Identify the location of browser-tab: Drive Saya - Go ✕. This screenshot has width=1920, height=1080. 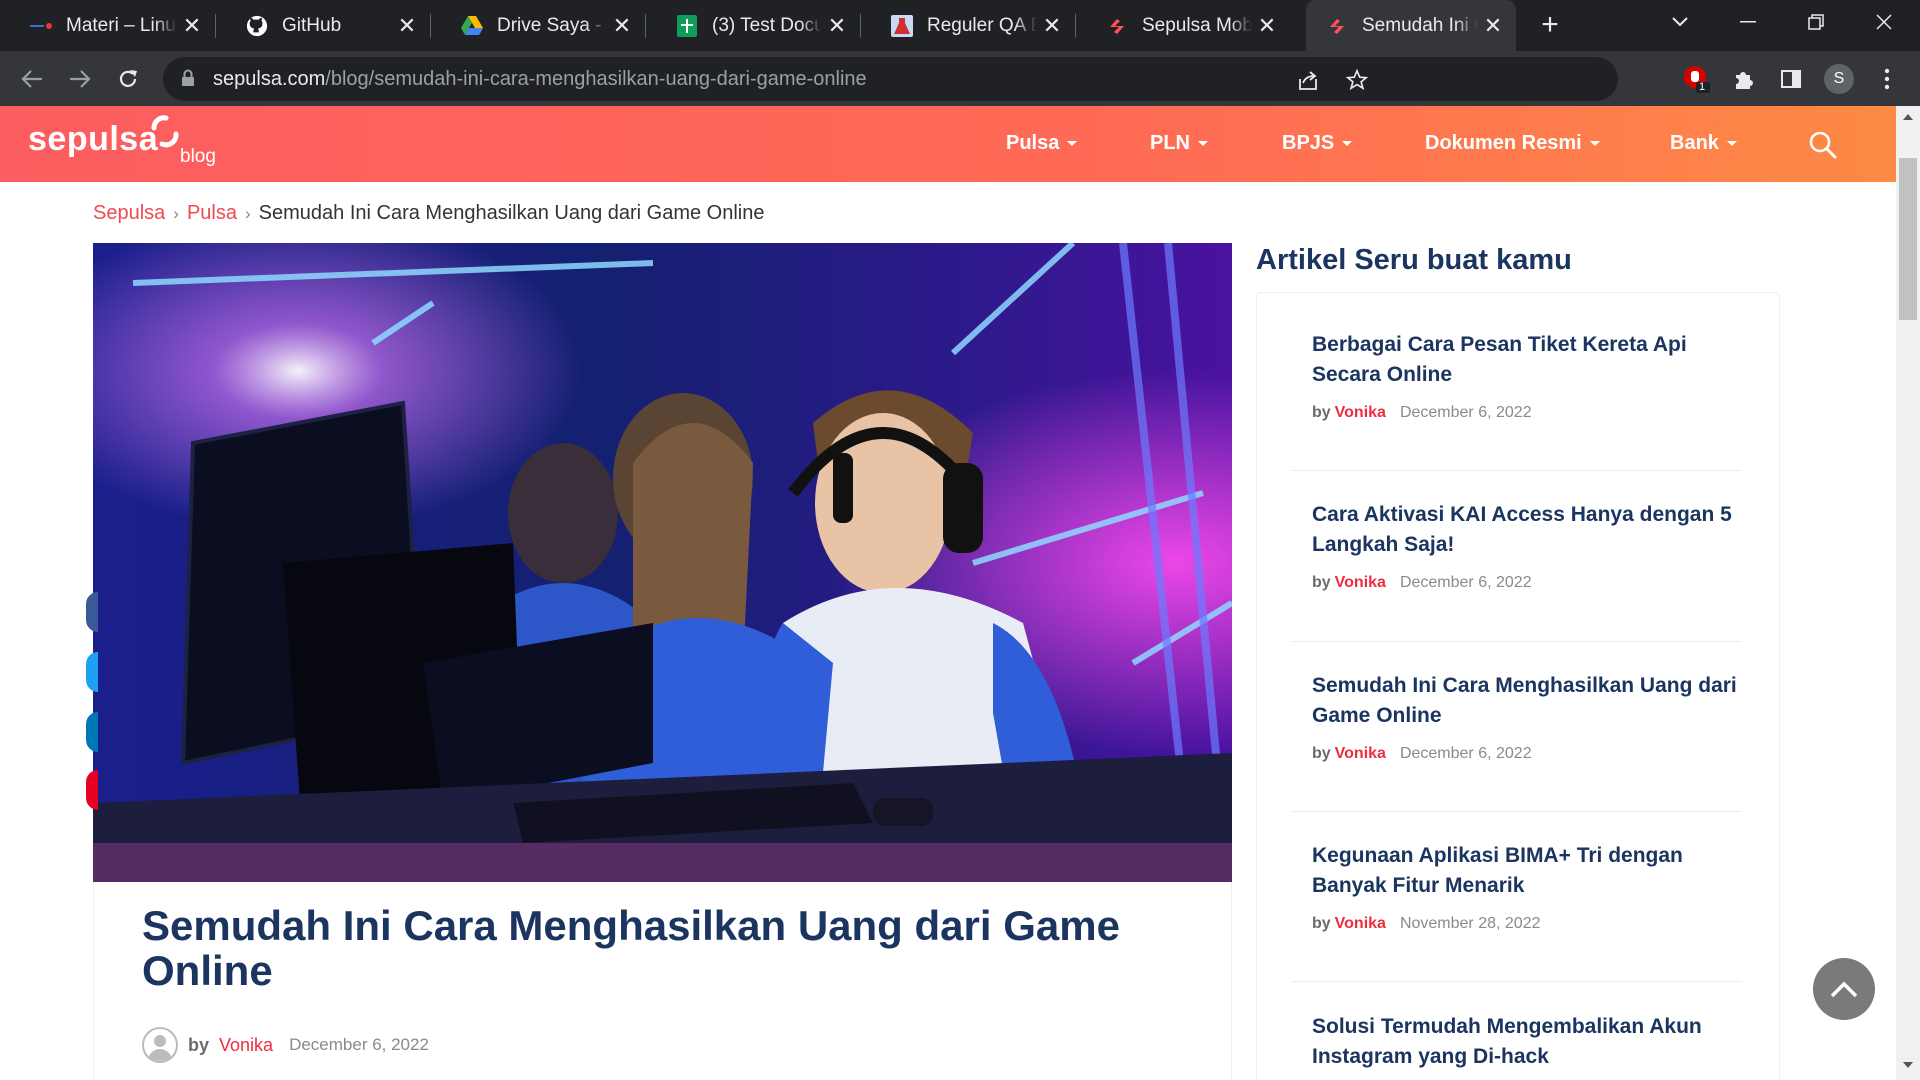
(538, 25).